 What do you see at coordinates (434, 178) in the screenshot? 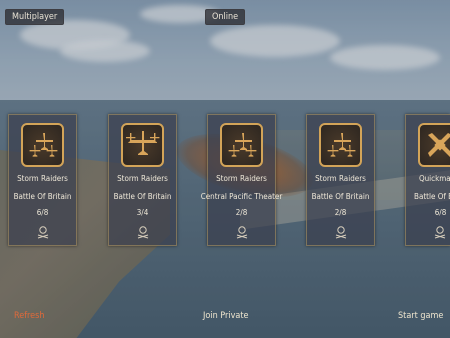
I see `lobby-mode: Quickmatch` at bounding box center [434, 178].